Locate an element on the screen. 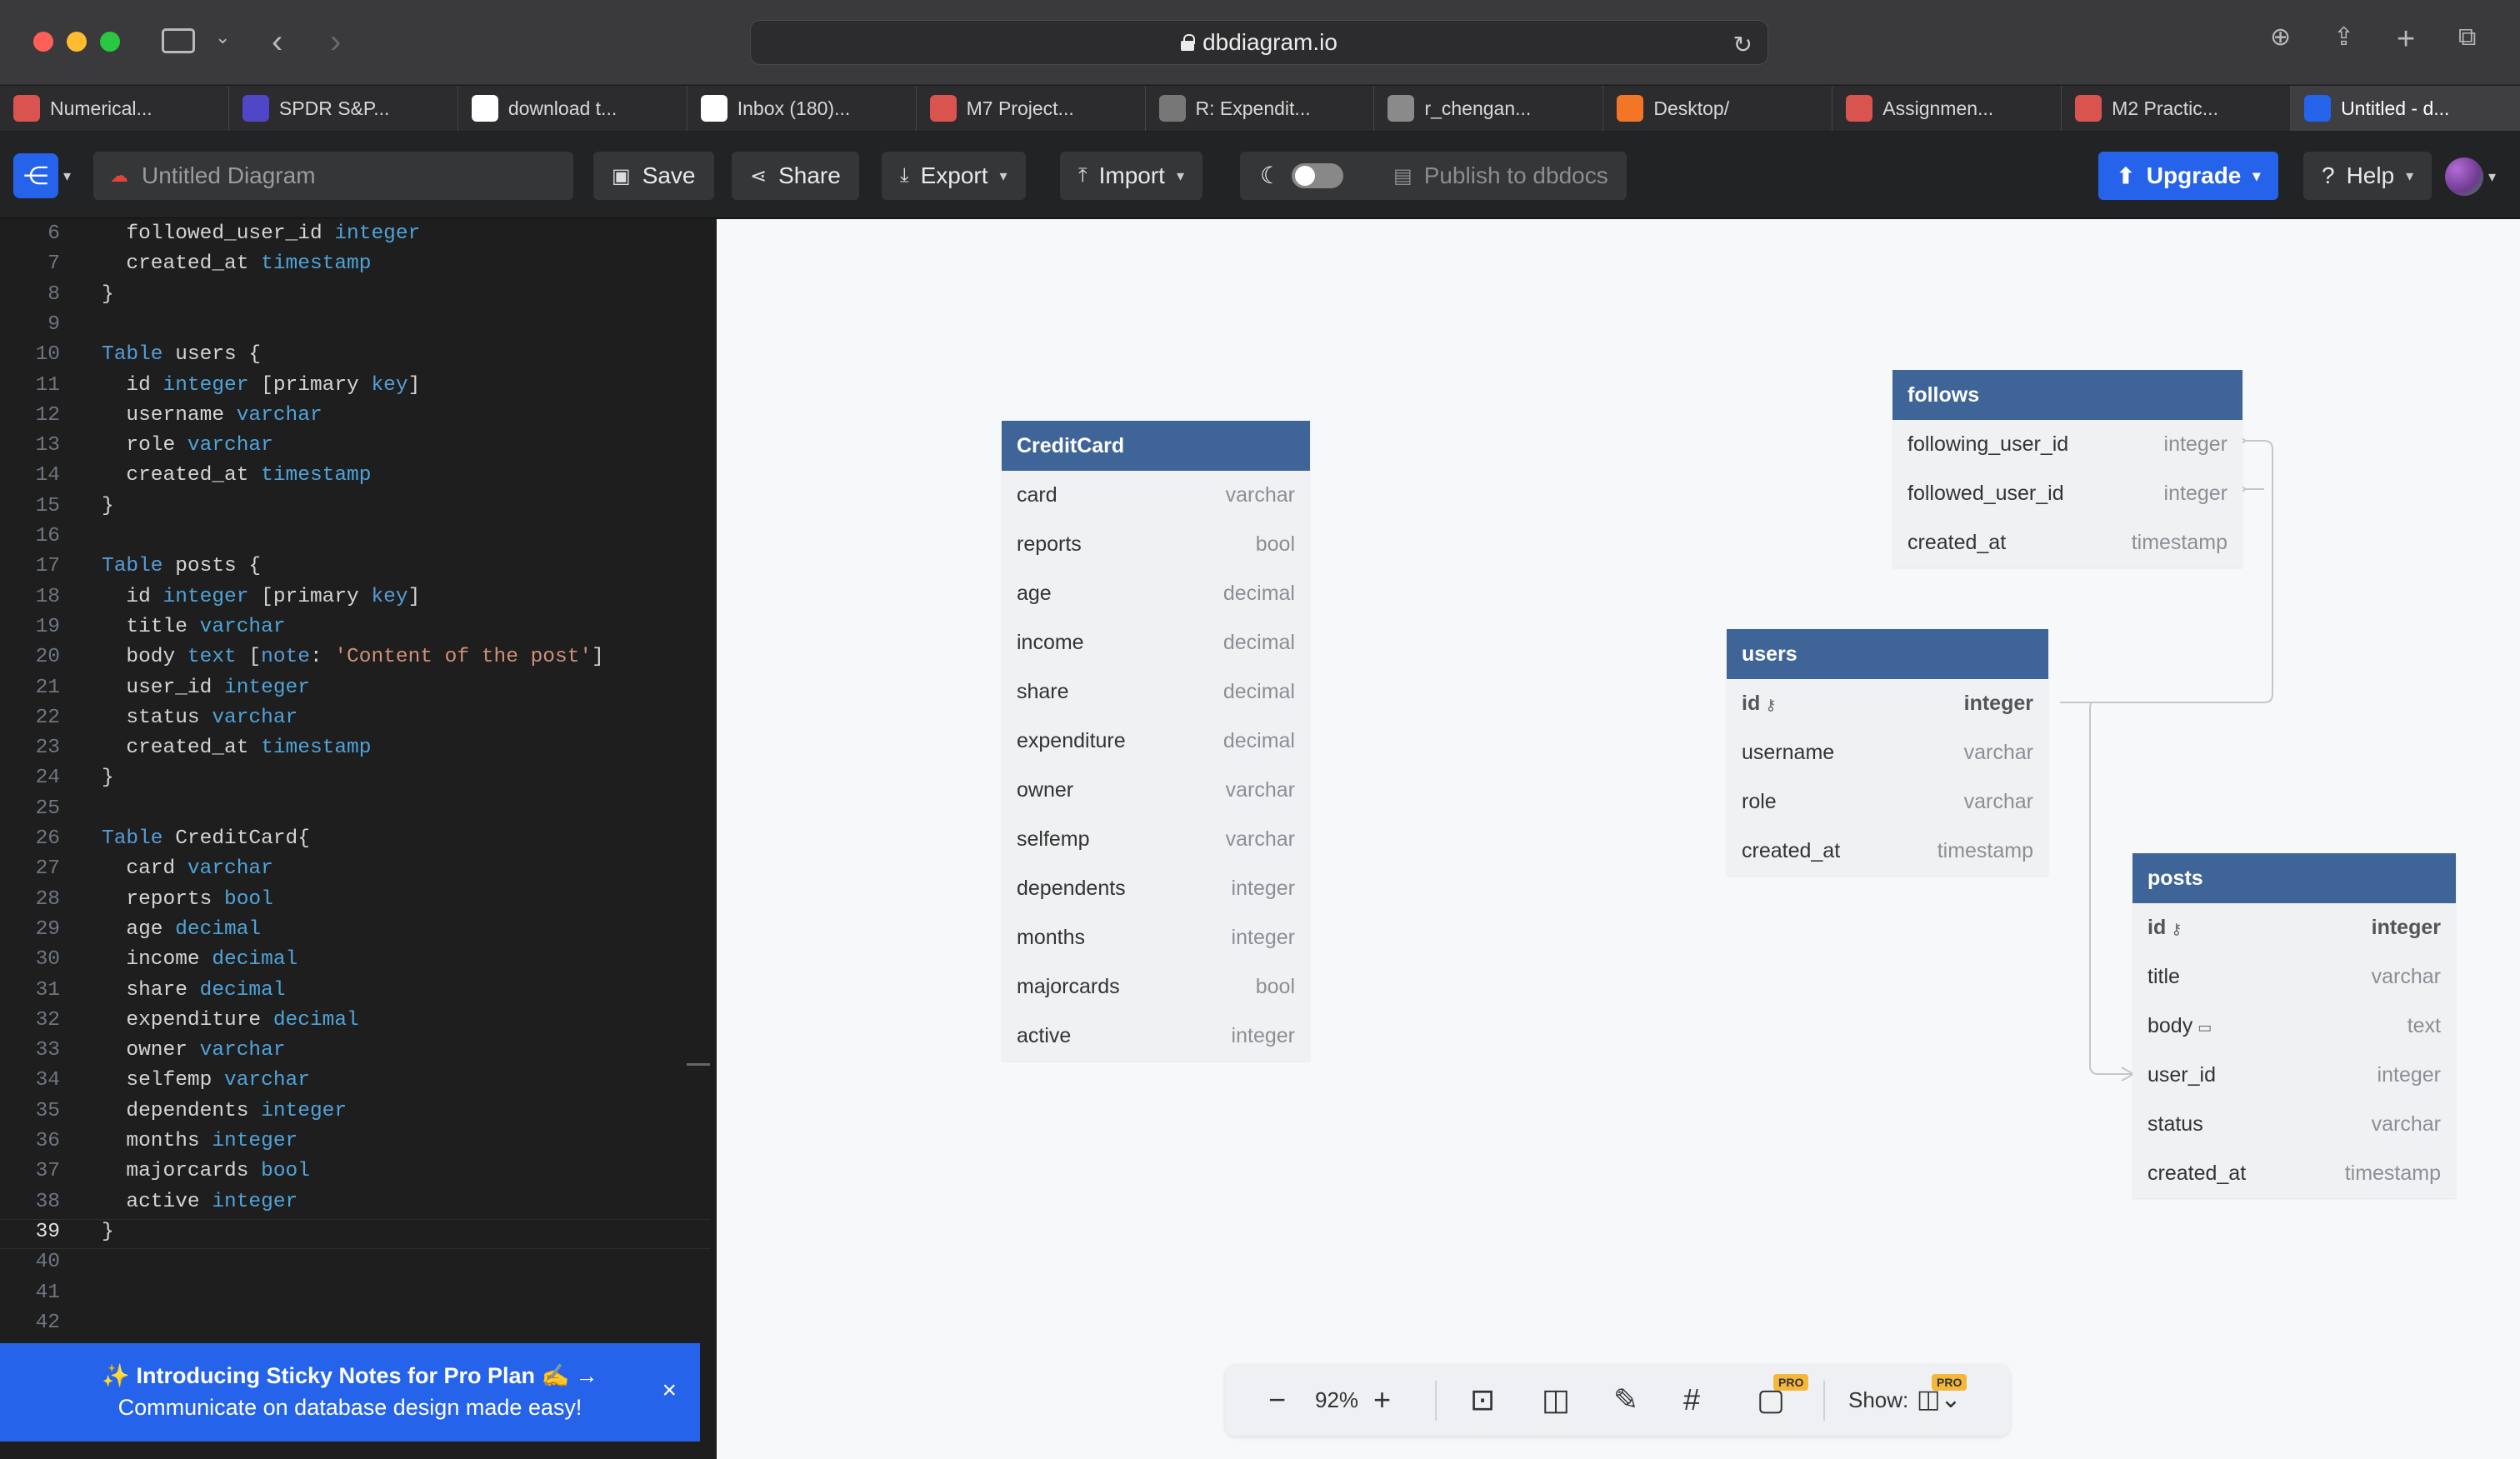  table-field-row: title varchar is located at coordinates (2294, 977).